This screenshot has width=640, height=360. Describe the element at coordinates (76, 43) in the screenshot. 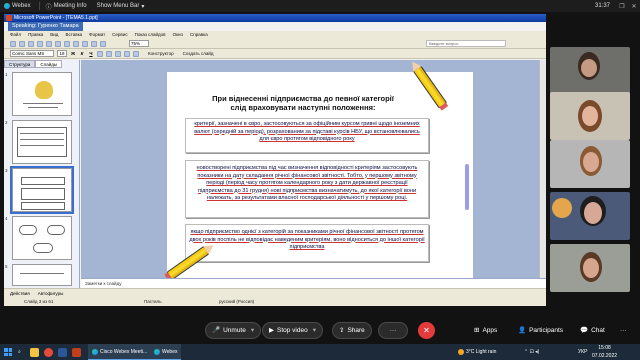

I see `undo-icon` at that location.